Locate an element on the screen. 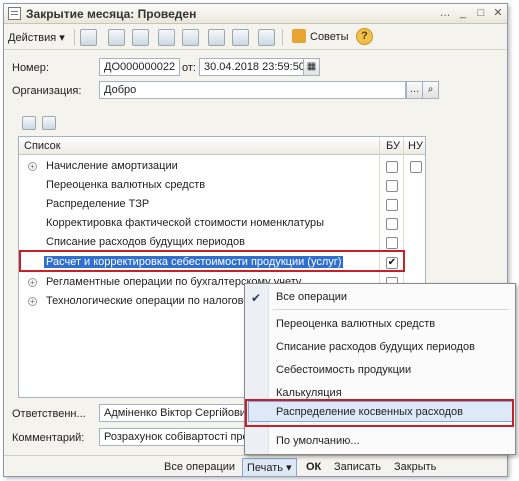 The height and width of the screenshot is (481, 519). dt-kt-icon is located at coordinates (216, 37).